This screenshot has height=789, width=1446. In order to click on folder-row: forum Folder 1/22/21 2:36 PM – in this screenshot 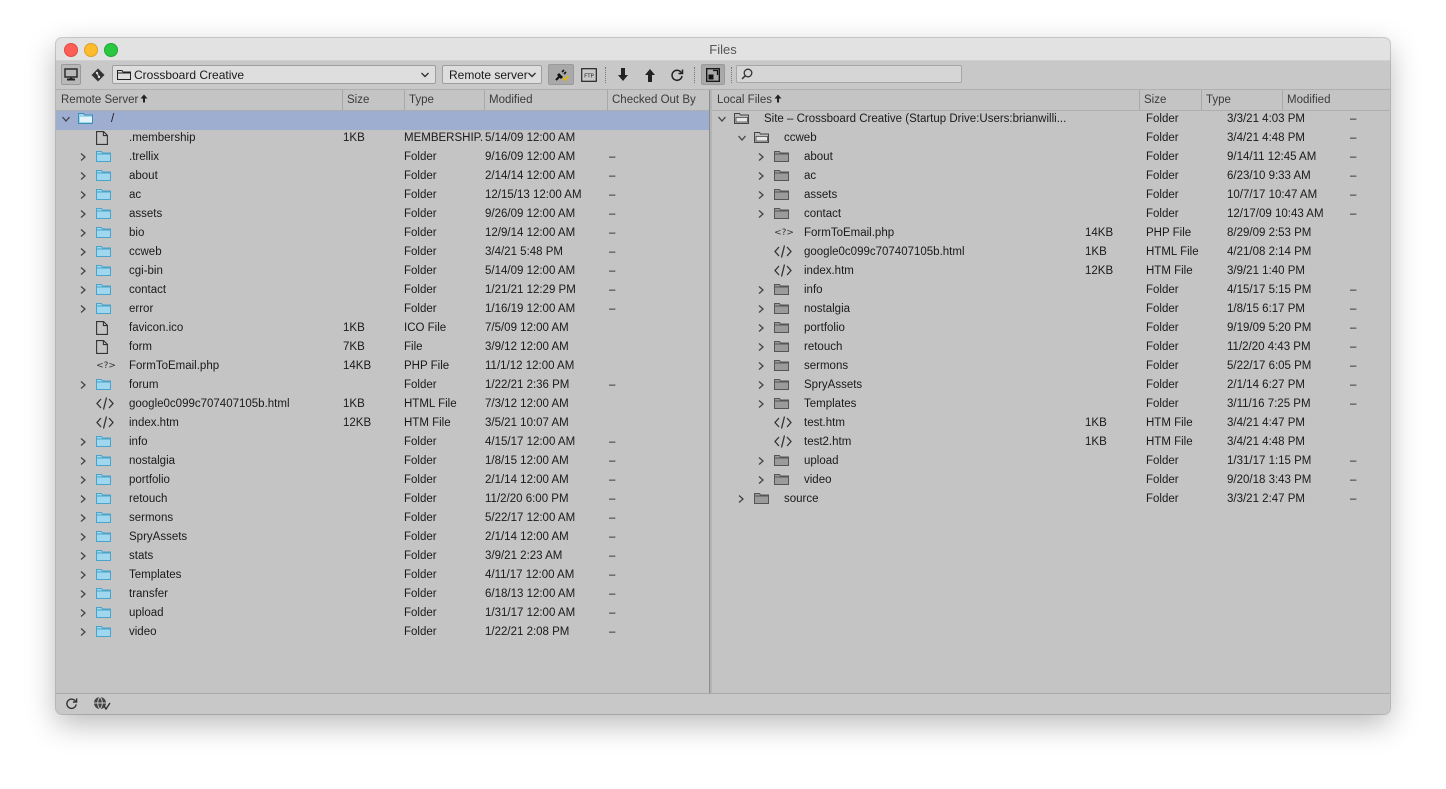, I will do `click(382, 386)`.